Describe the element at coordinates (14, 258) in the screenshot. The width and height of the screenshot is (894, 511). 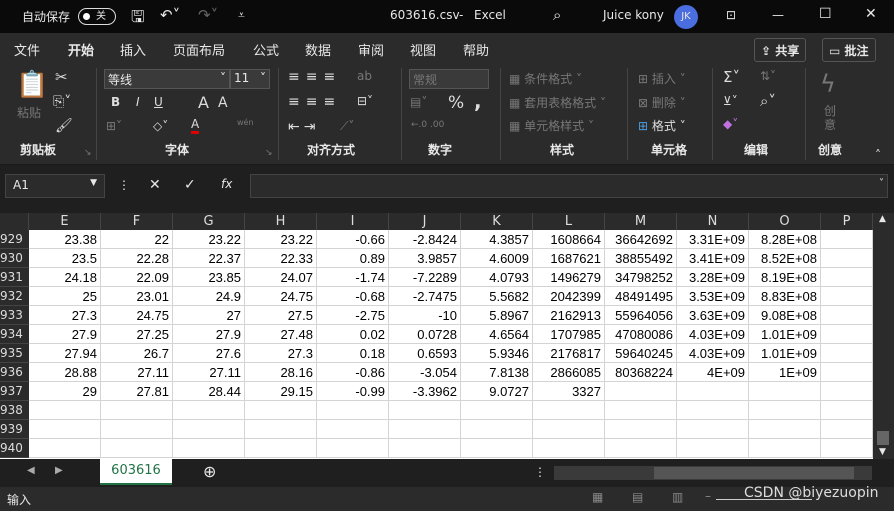
I see `row-header: 930` at that location.